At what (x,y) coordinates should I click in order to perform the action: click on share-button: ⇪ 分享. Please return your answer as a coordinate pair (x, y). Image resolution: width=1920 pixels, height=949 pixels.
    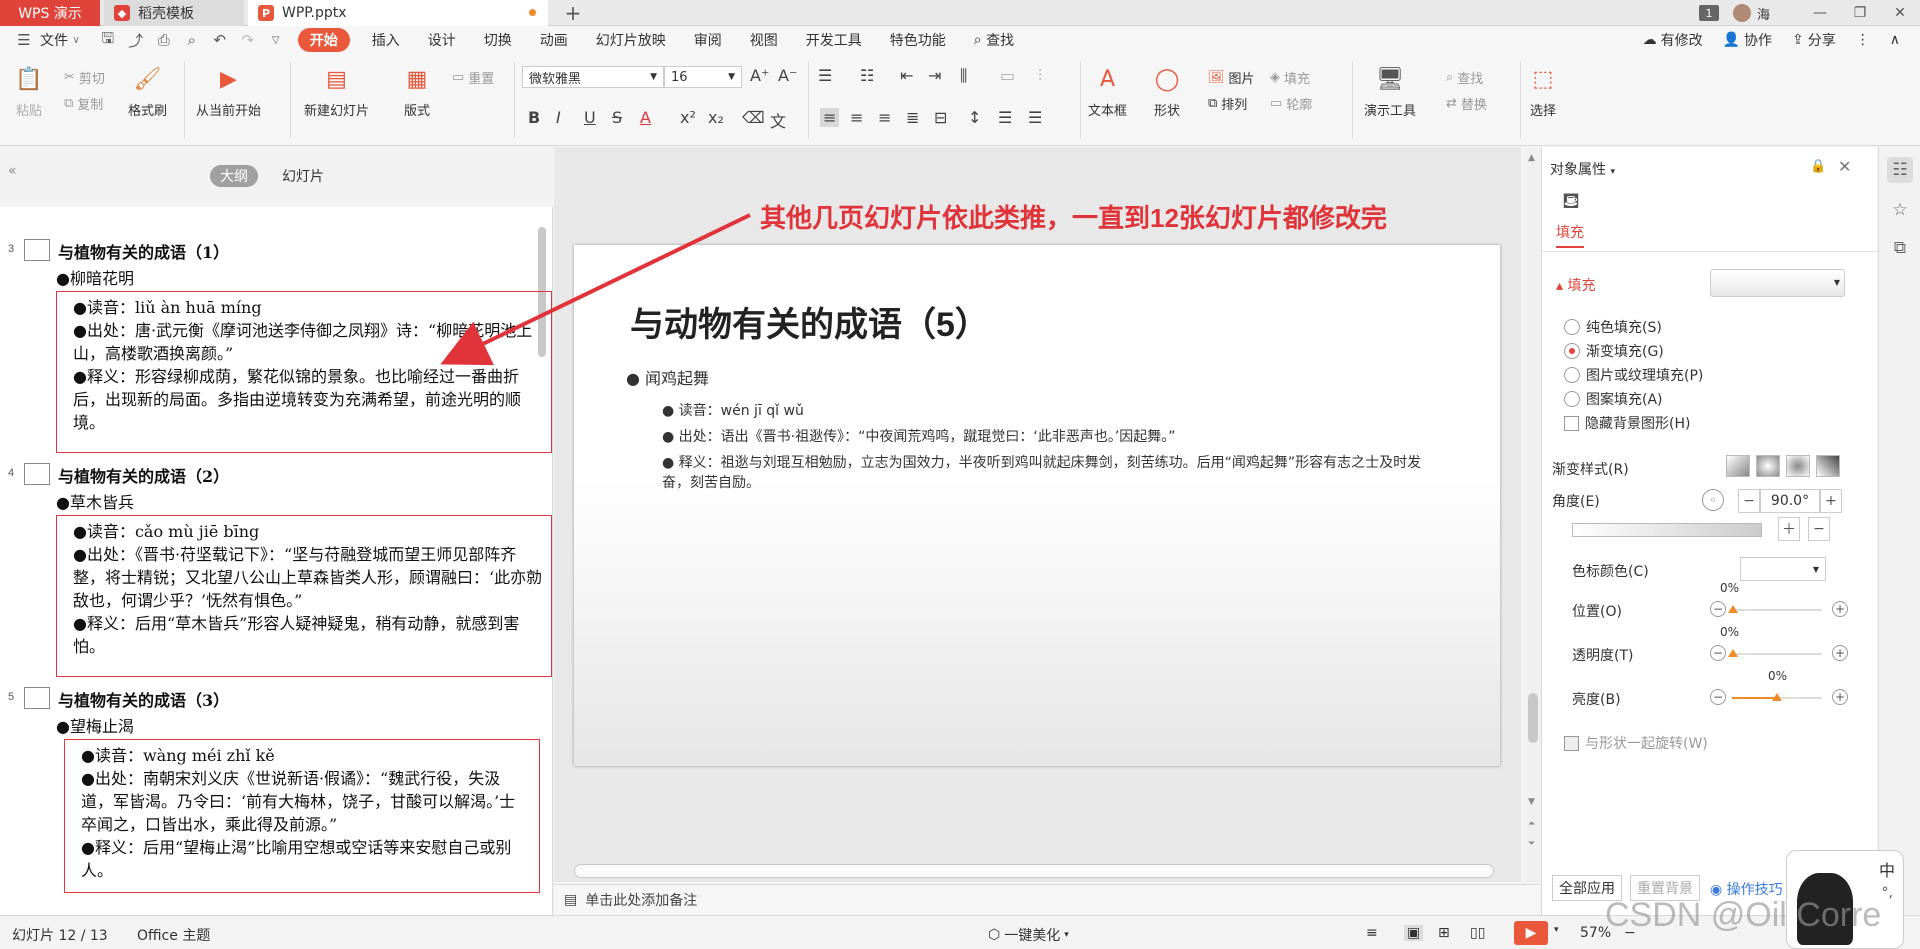
    Looking at the image, I should click on (1814, 40).